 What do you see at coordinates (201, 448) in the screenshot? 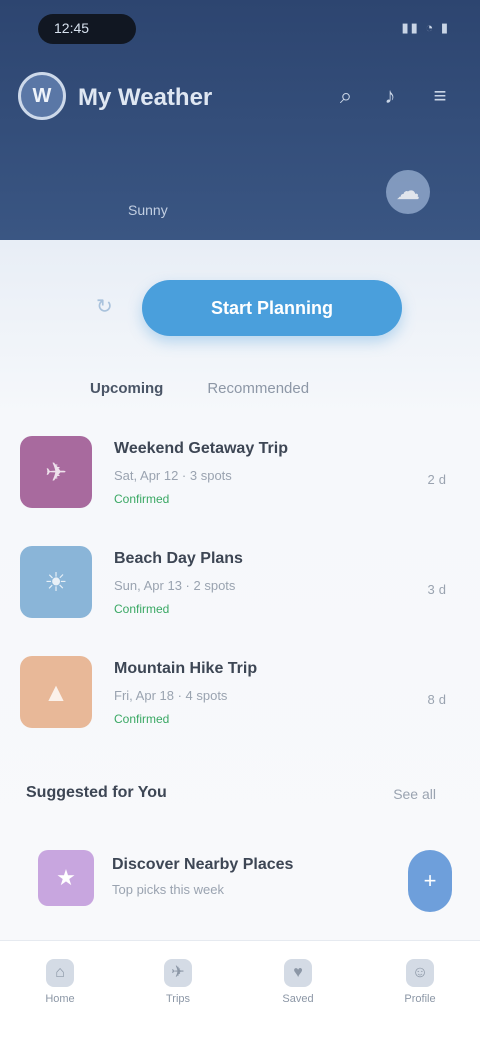
I see `item-title: Weekend Getaway Trip` at bounding box center [201, 448].